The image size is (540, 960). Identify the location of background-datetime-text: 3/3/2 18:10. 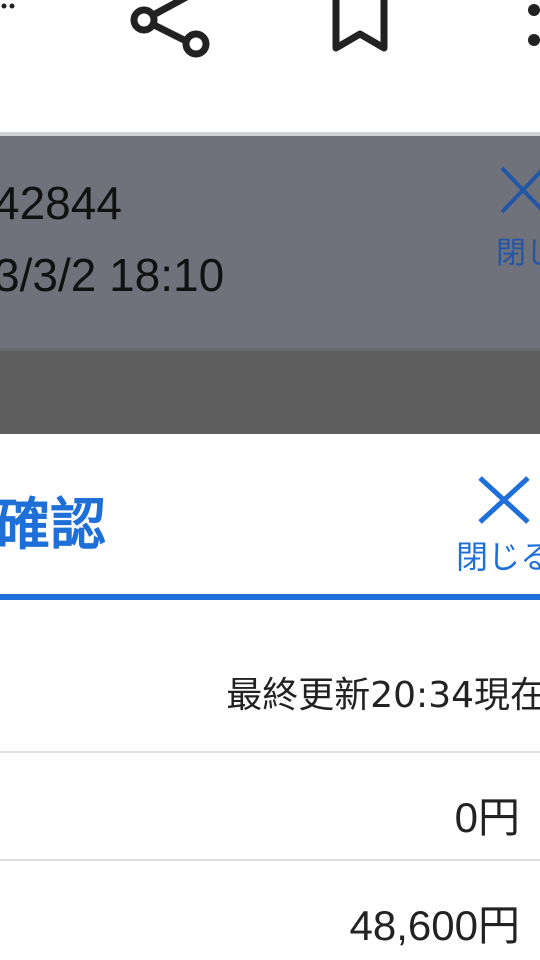
(112, 275).